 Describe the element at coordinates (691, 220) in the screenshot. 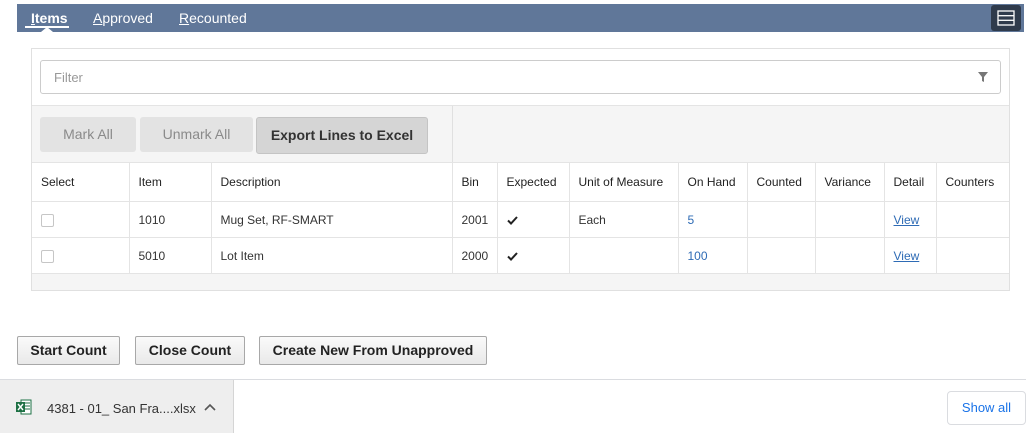

I see `on-hand-link: 5` at that location.